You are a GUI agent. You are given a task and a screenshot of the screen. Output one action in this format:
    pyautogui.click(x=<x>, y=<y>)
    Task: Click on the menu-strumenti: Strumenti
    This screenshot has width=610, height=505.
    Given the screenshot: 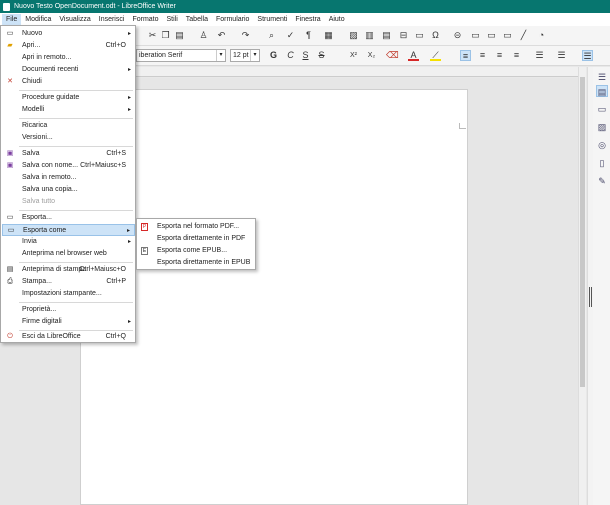 What is the action you would take?
    pyautogui.click(x=272, y=19)
    